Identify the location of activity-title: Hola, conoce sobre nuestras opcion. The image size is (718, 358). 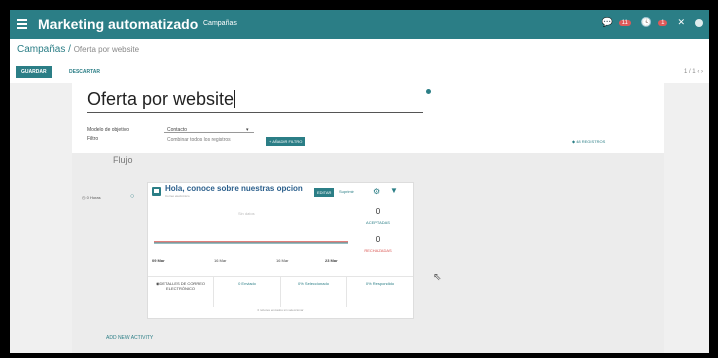
(234, 188).